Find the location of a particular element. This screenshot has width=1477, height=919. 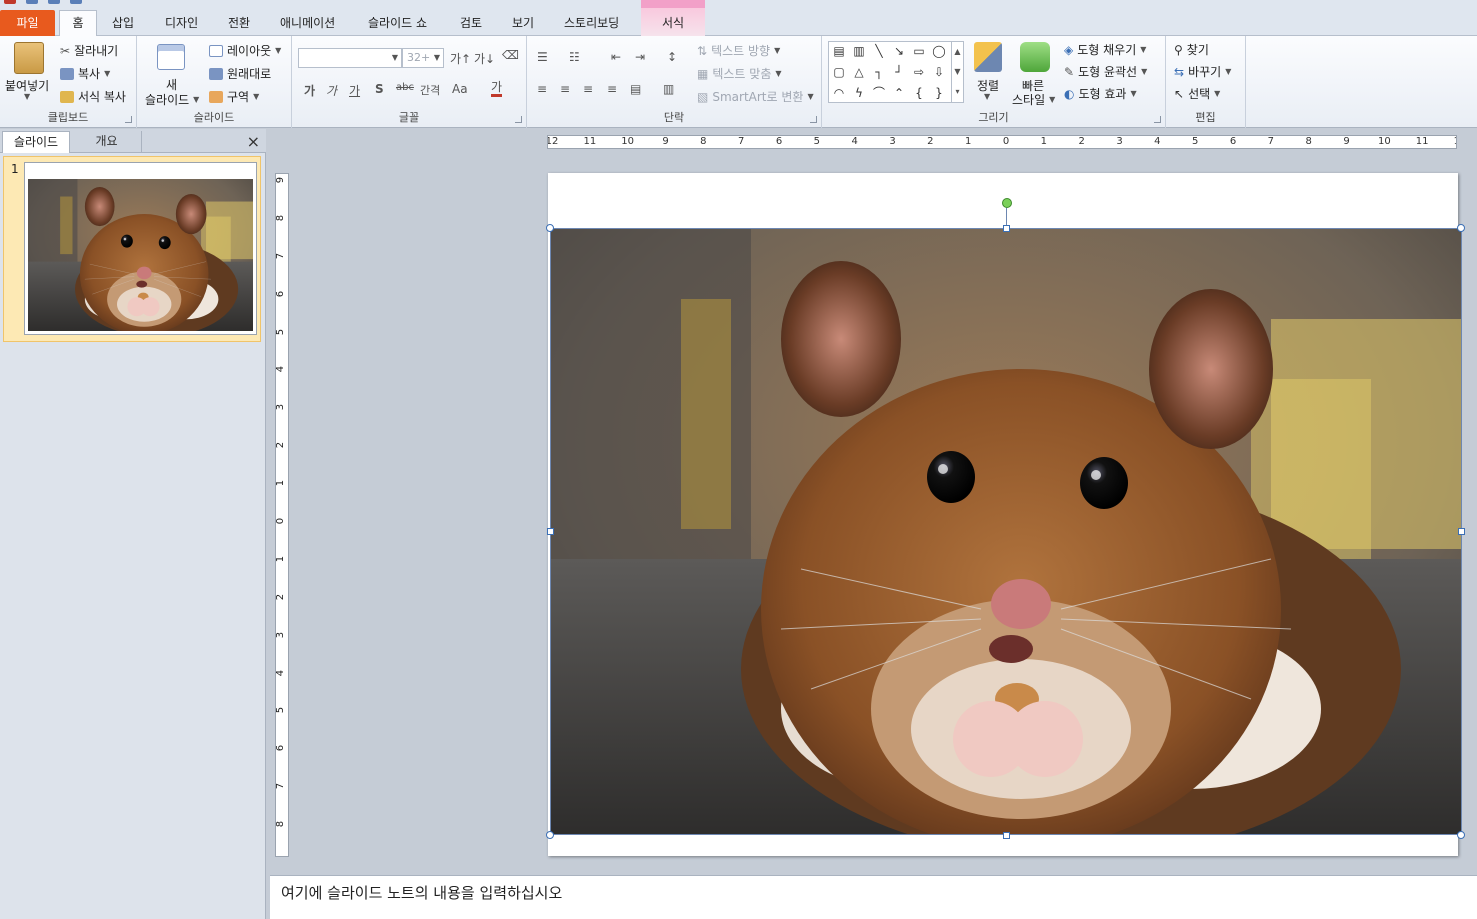

bullets-icon: ☰ is located at coordinates (542, 57).